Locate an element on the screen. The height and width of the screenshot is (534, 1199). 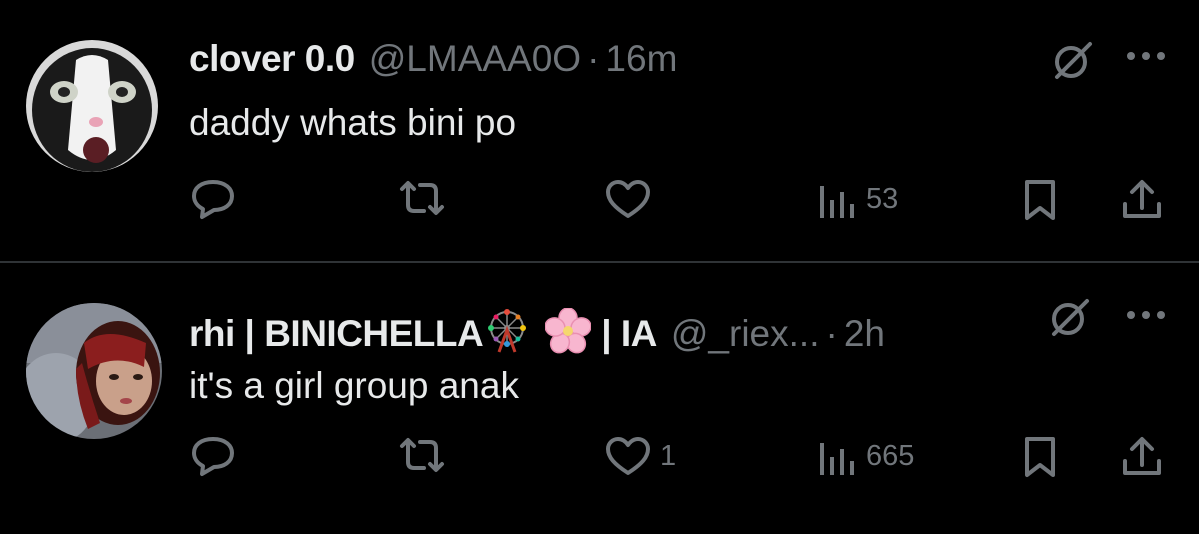
tweet-text: daddy whats bini po is located at coordinates (353, 122).